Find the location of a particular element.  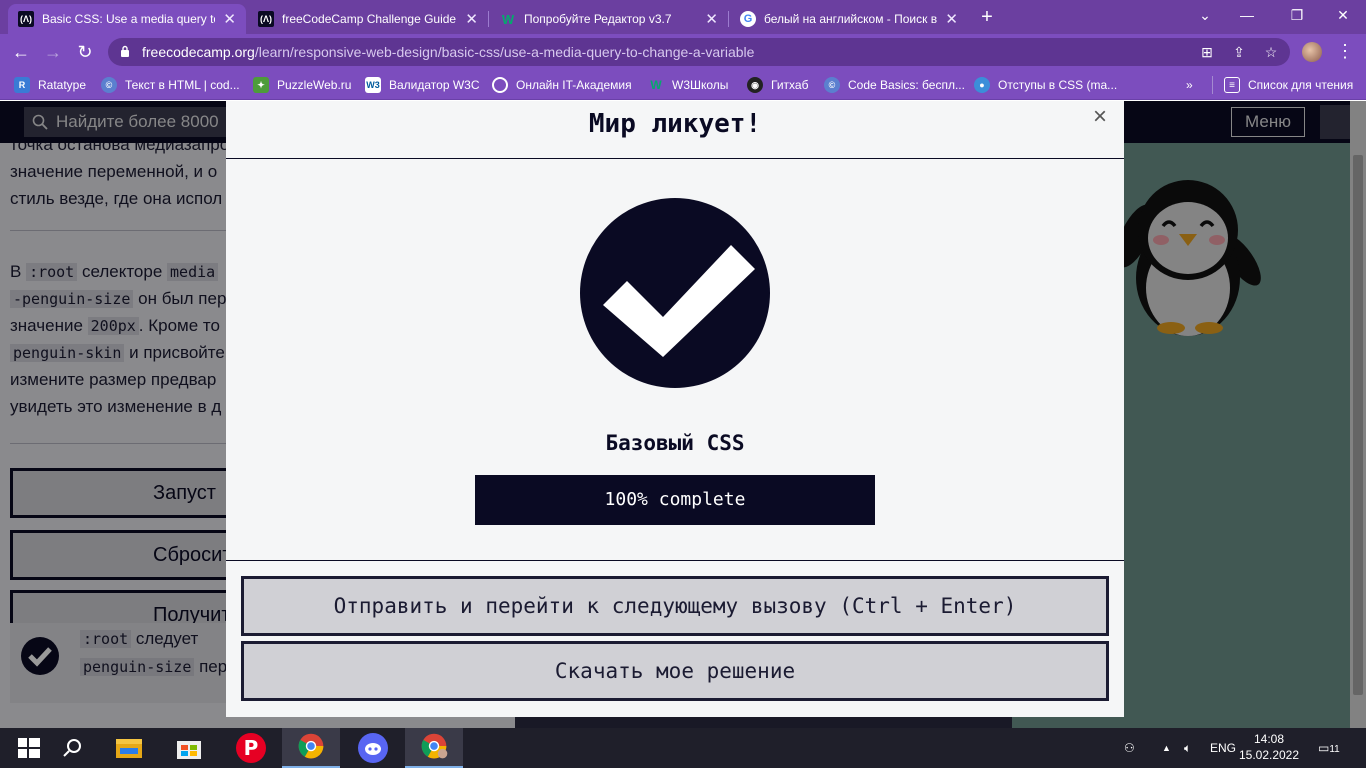

new-tab-button: + is located at coordinates (987, 17).